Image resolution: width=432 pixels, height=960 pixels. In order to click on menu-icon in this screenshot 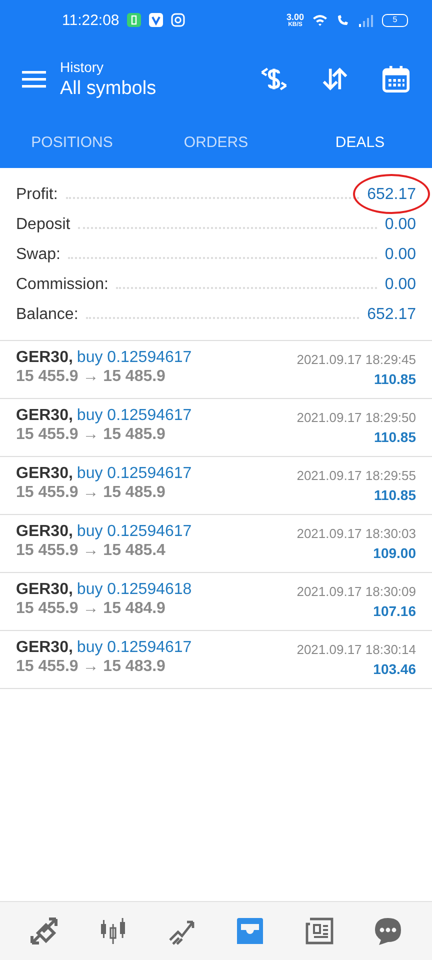, I will do `click(34, 79)`.